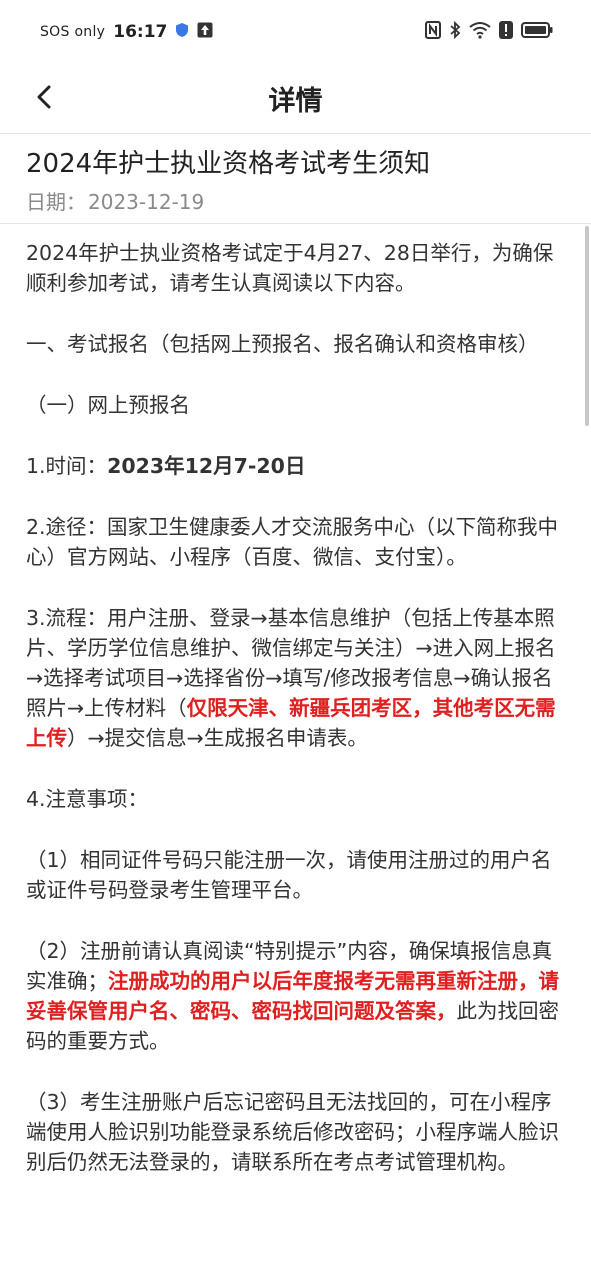 This screenshot has height=1280, width=591. What do you see at coordinates (587, 326) in the screenshot?
I see `scrollbar` at bounding box center [587, 326].